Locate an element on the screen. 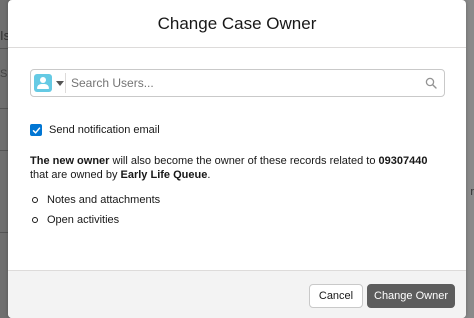 The width and height of the screenshot is (474, 318). modal-header: Change Case Owner is located at coordinates (237, 24).